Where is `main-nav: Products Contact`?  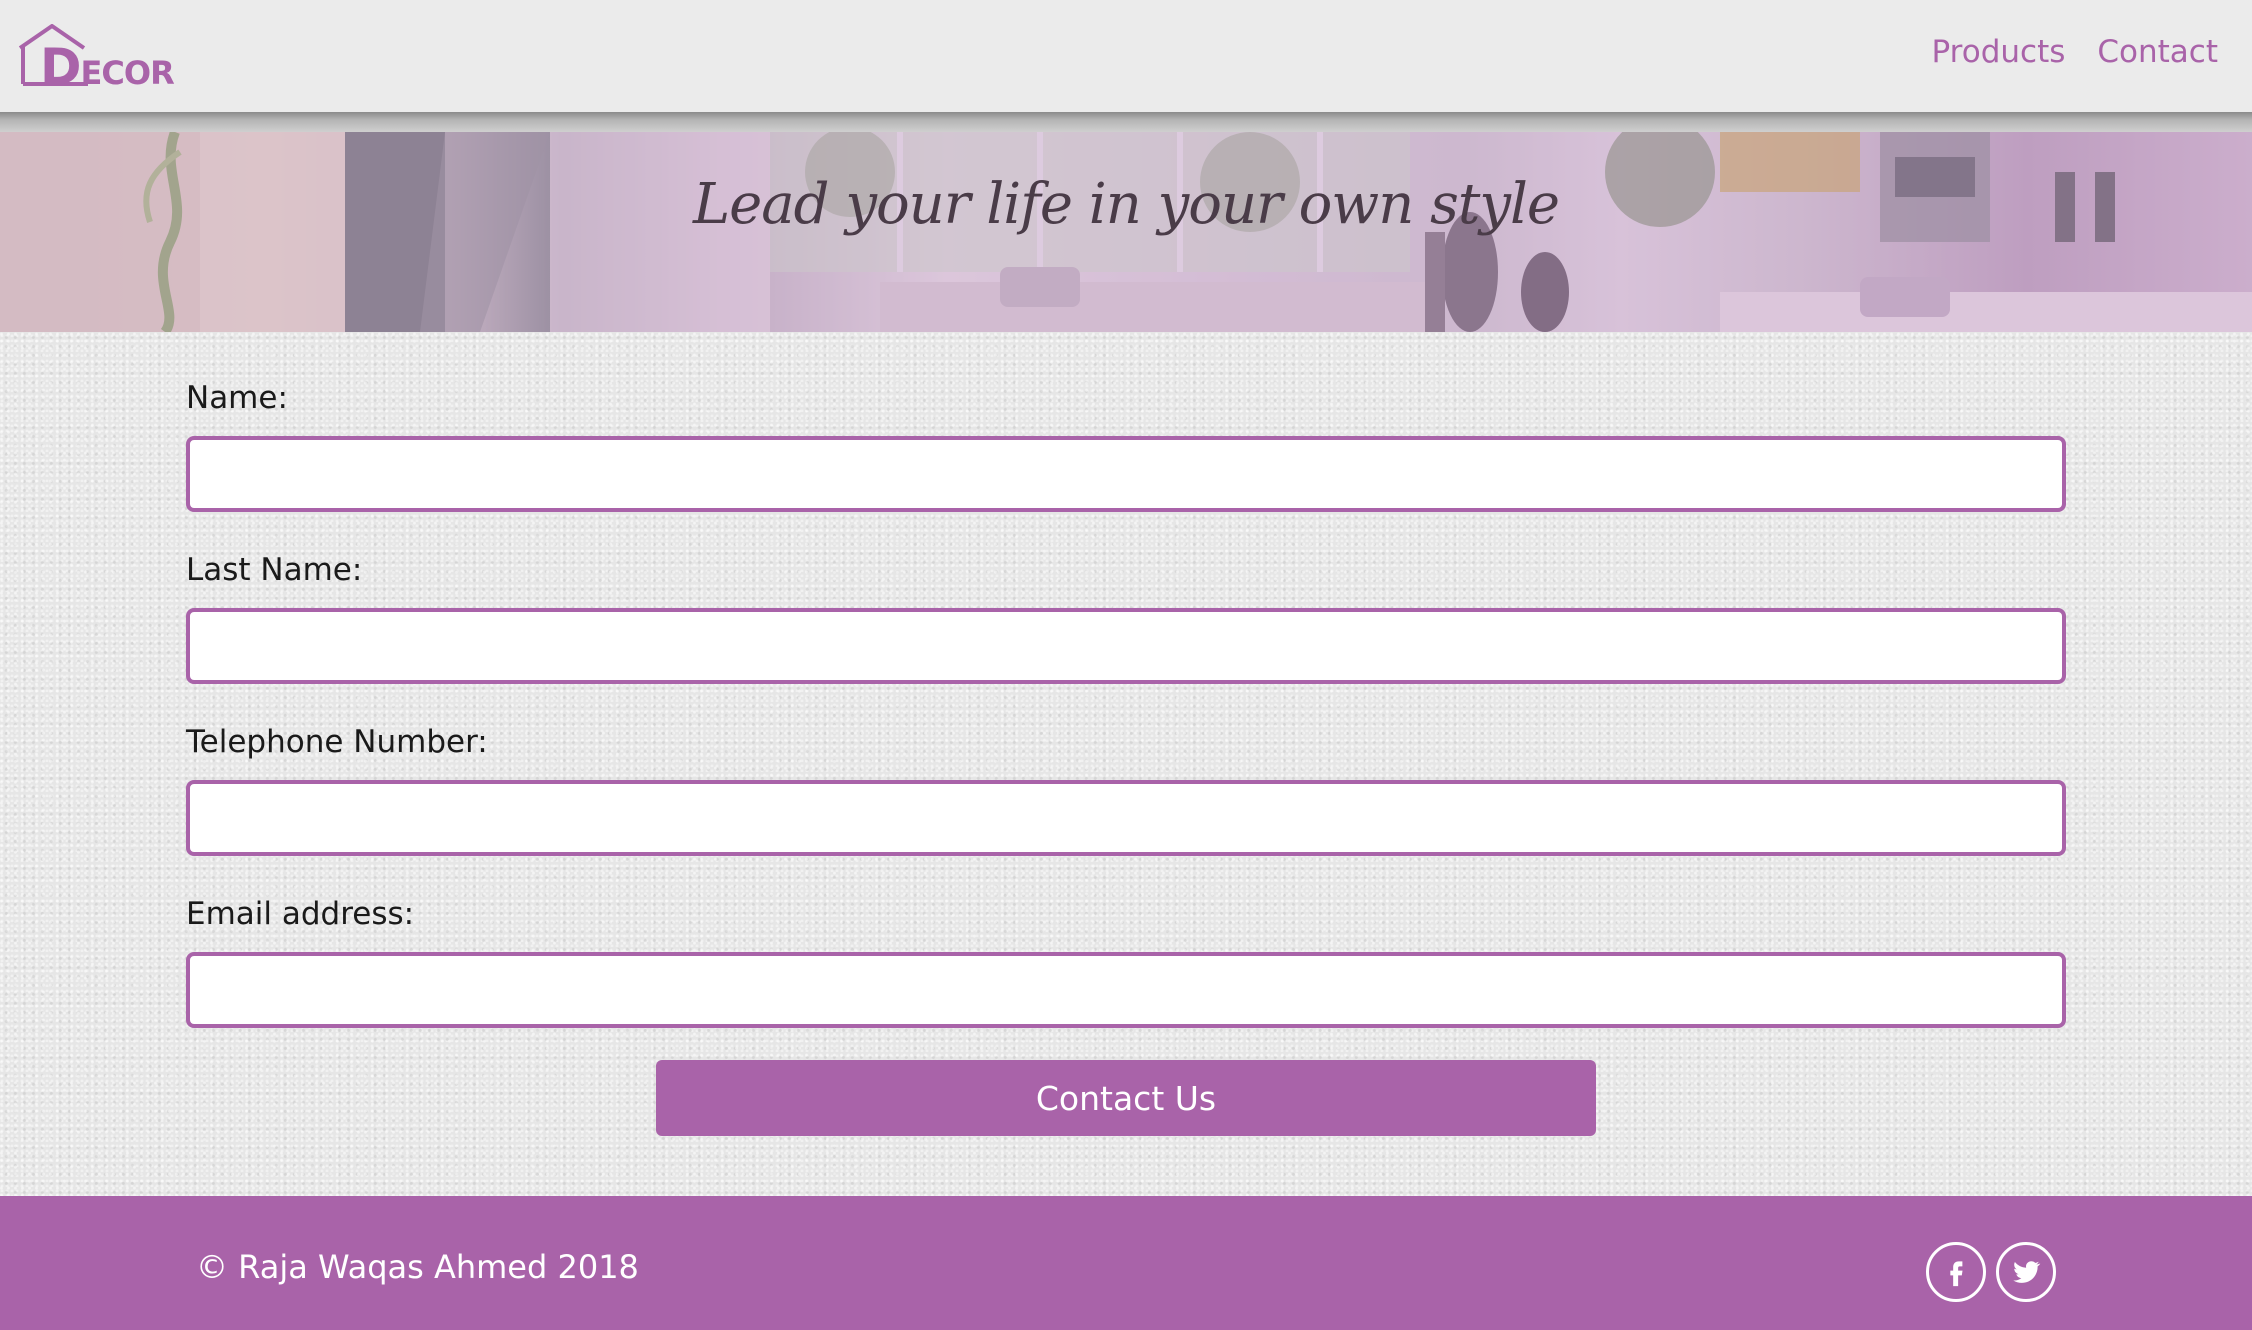
main-nav: Products Contact is located at coordinates (2075, 52).